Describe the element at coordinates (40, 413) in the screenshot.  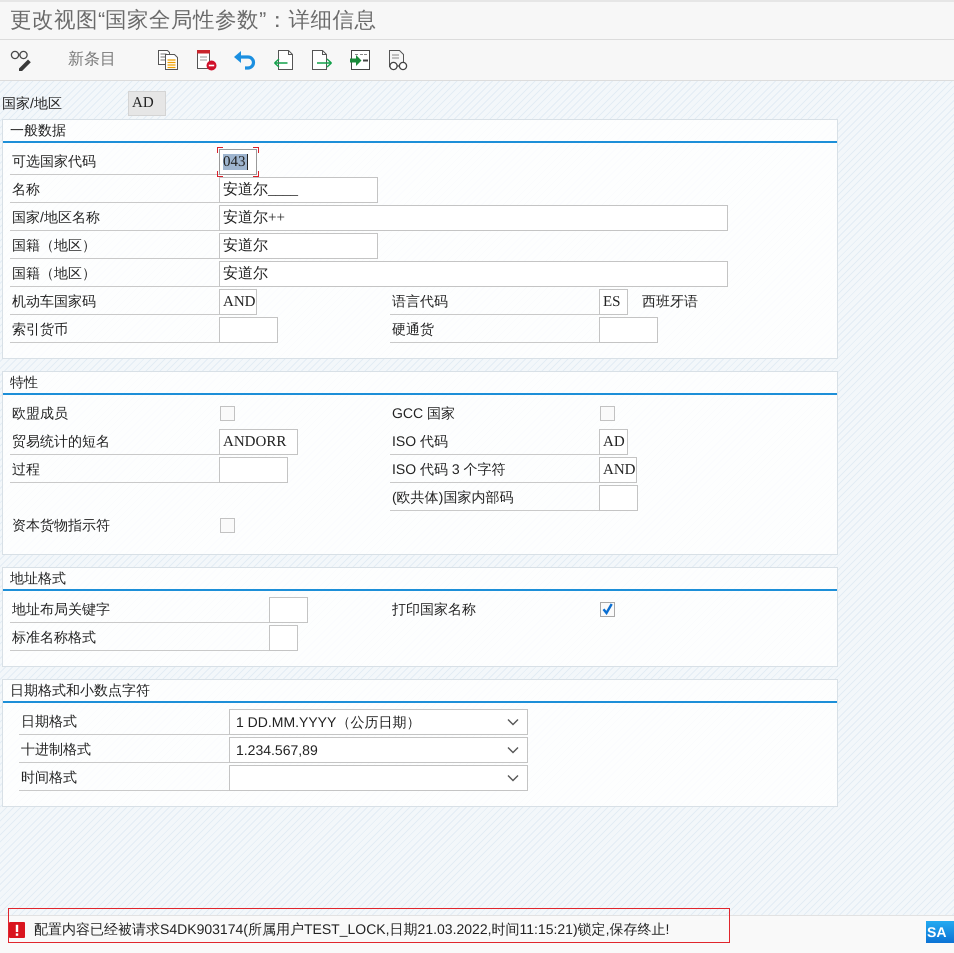
I see `field-label: 欧盟成员` at that location.